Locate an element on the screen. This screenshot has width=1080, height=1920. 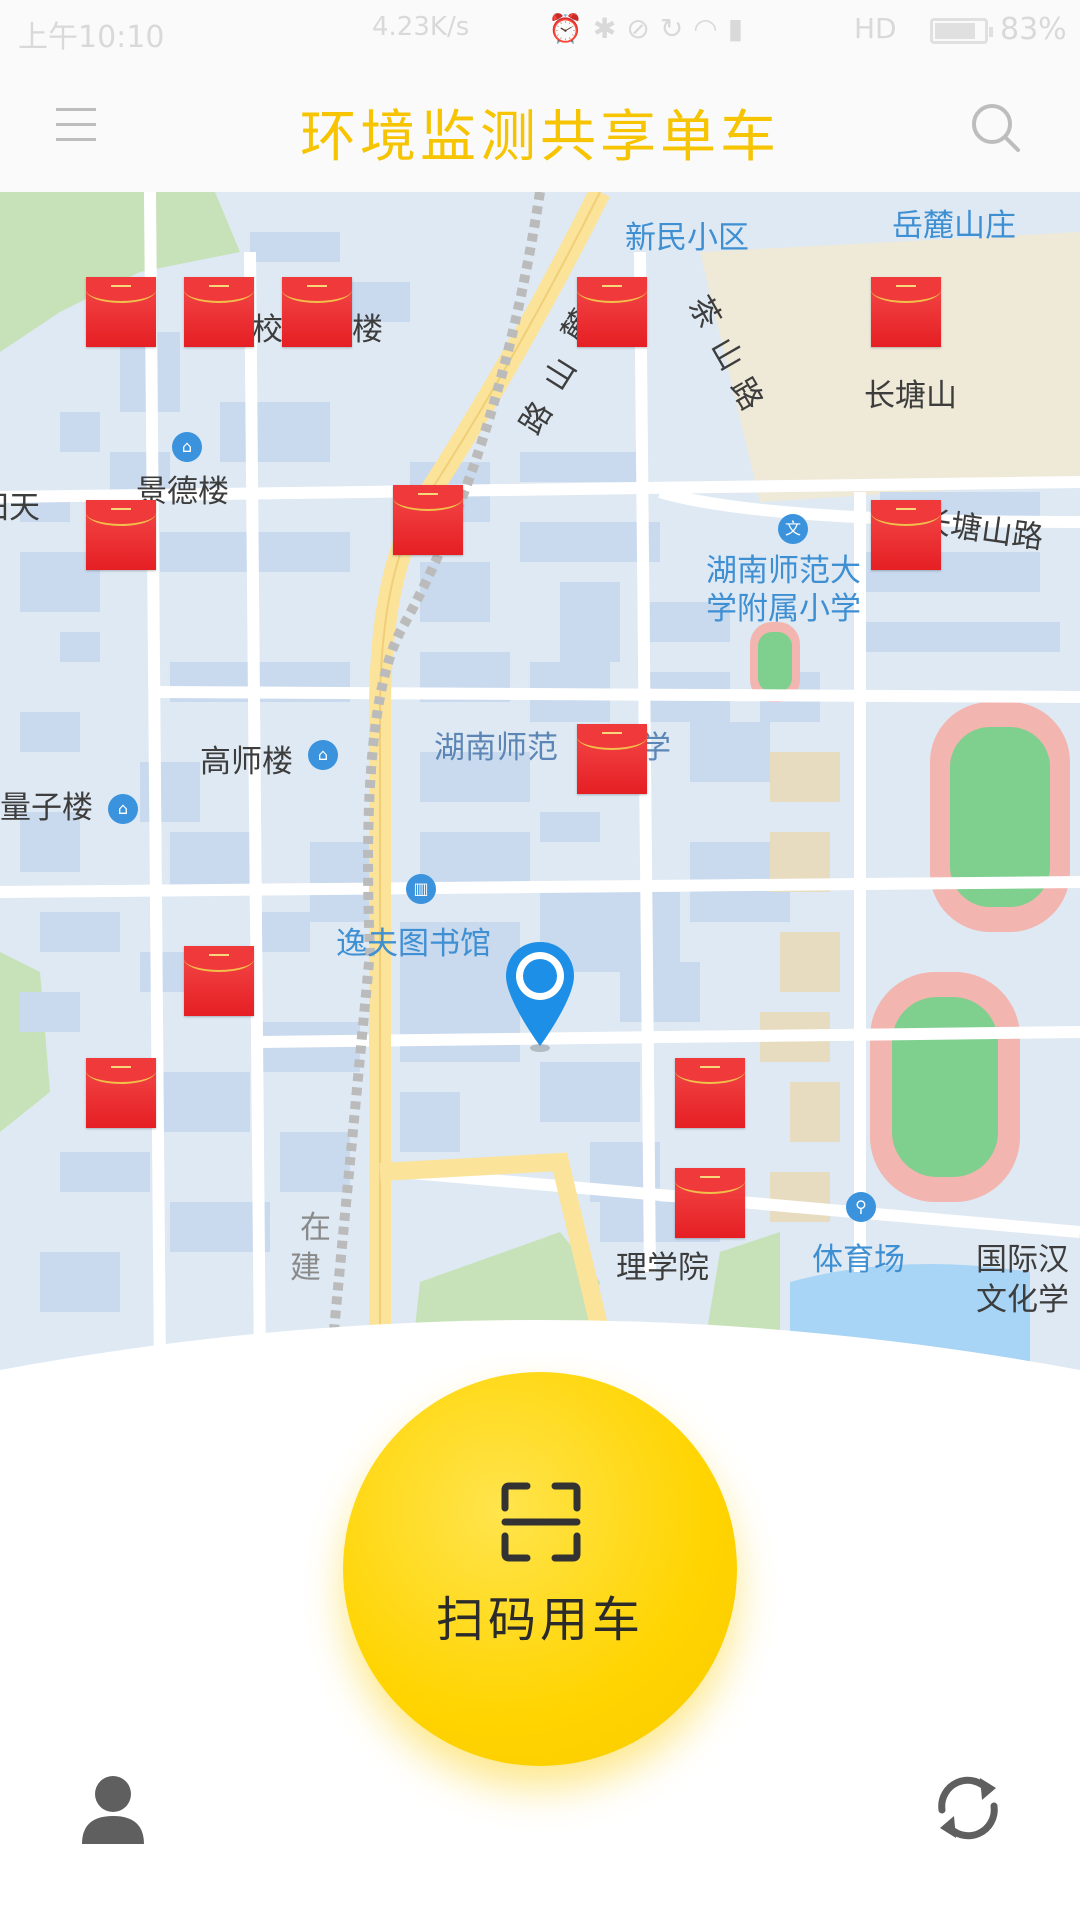
app-bar: 环境监测共享单车 is located at coordinates (540, 126).